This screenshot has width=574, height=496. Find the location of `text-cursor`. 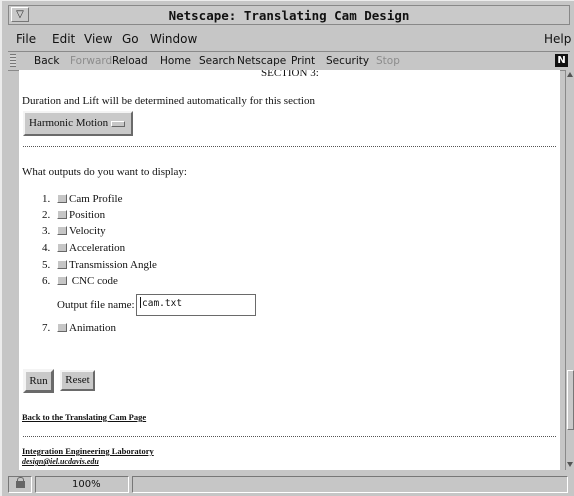

text-cursor is located at coordinates (140, 302).